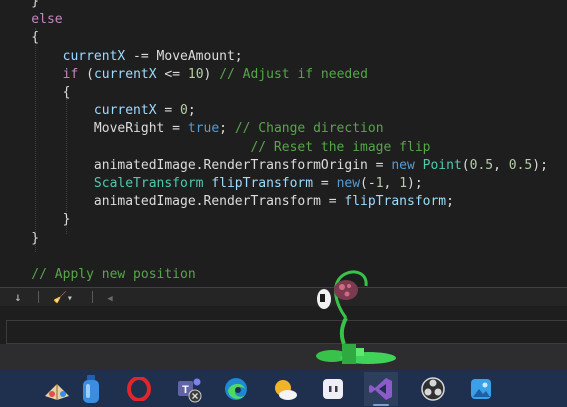 This screenshot has width=567, height=407. I want to click on opera-icon, so click(139, 389).